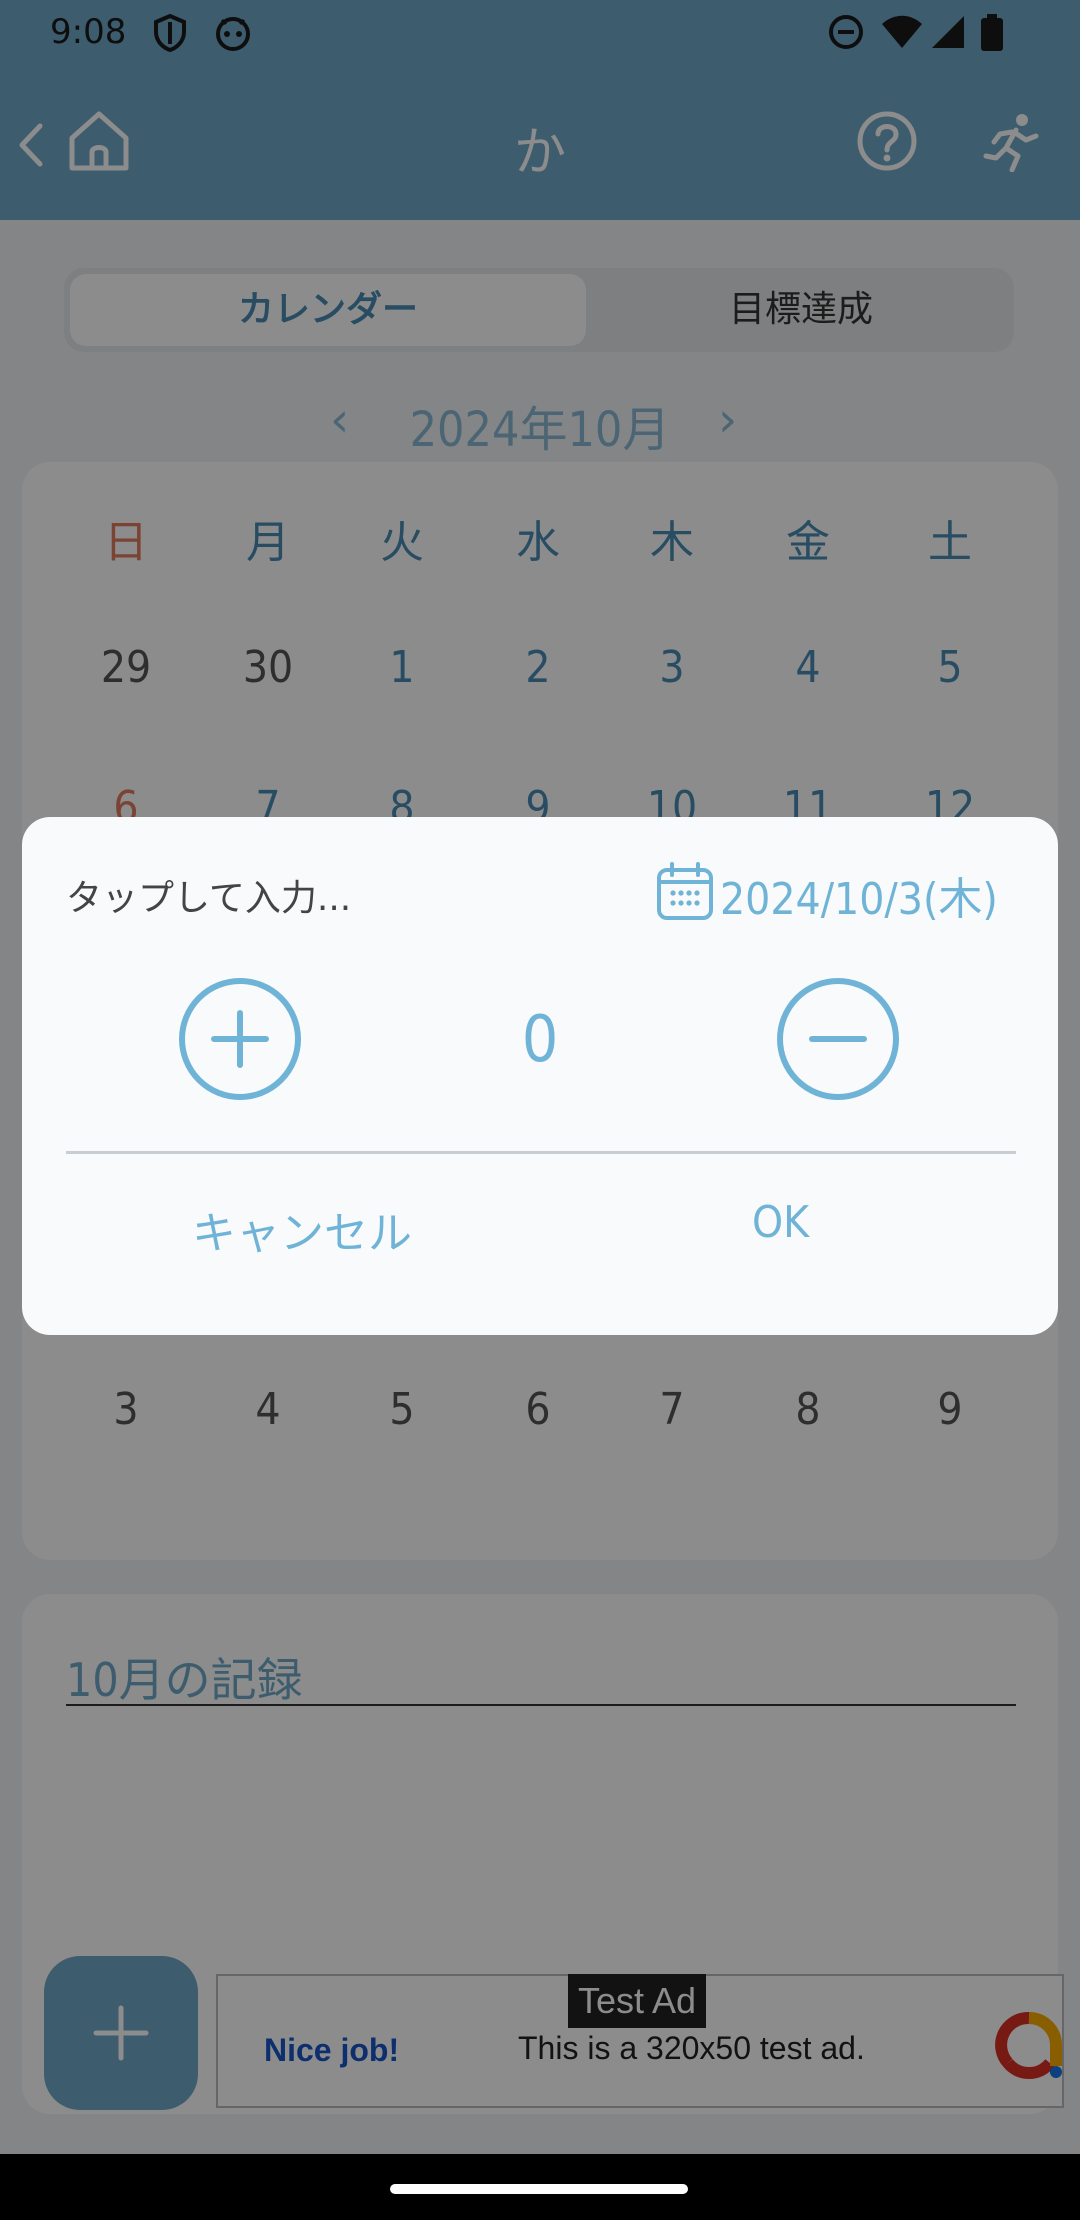  I want to click on count-value: 0, so click(540, 1040).